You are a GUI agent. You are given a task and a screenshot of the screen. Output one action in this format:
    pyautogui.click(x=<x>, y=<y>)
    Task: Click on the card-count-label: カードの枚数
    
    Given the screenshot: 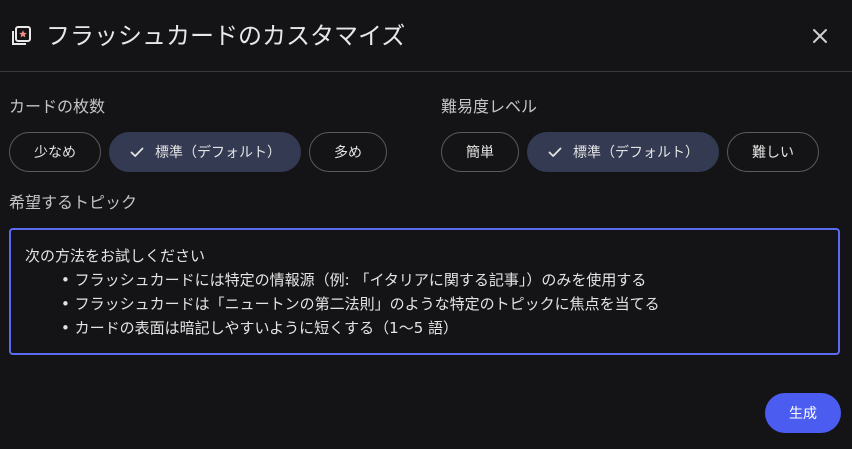 What is the action you would take?
    pyautogui.click(x=57, y=106)
    